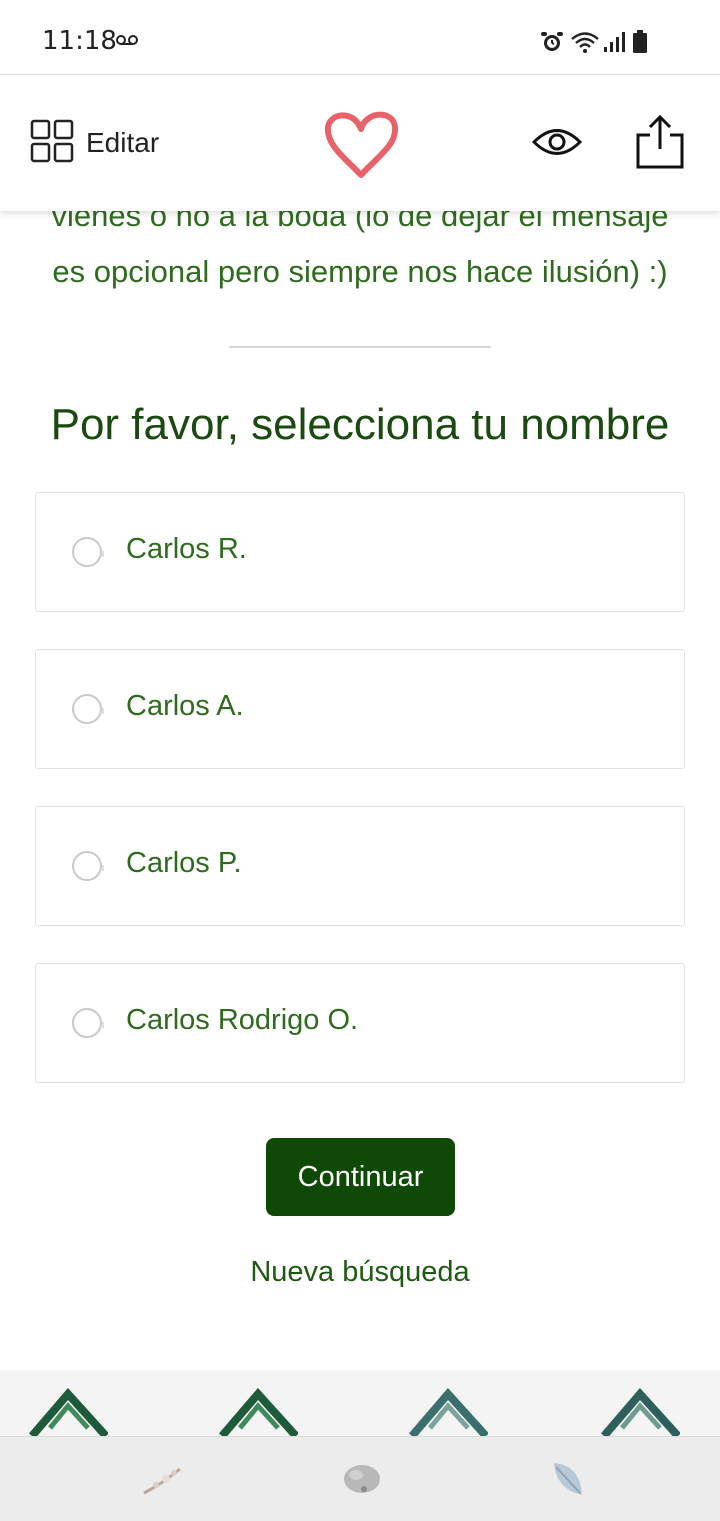 The image size is (720, 1521). What do you see at coordinates (614, 44) in the screenshot?
I see `signal-icon` at bounding box center [614, 44].